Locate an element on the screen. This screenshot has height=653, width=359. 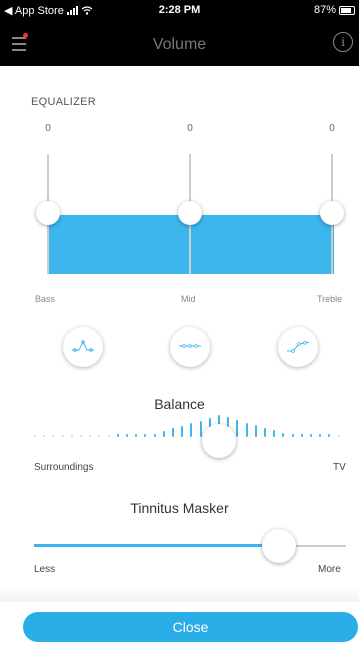
battery-icon is located at coordinates (347, 10).